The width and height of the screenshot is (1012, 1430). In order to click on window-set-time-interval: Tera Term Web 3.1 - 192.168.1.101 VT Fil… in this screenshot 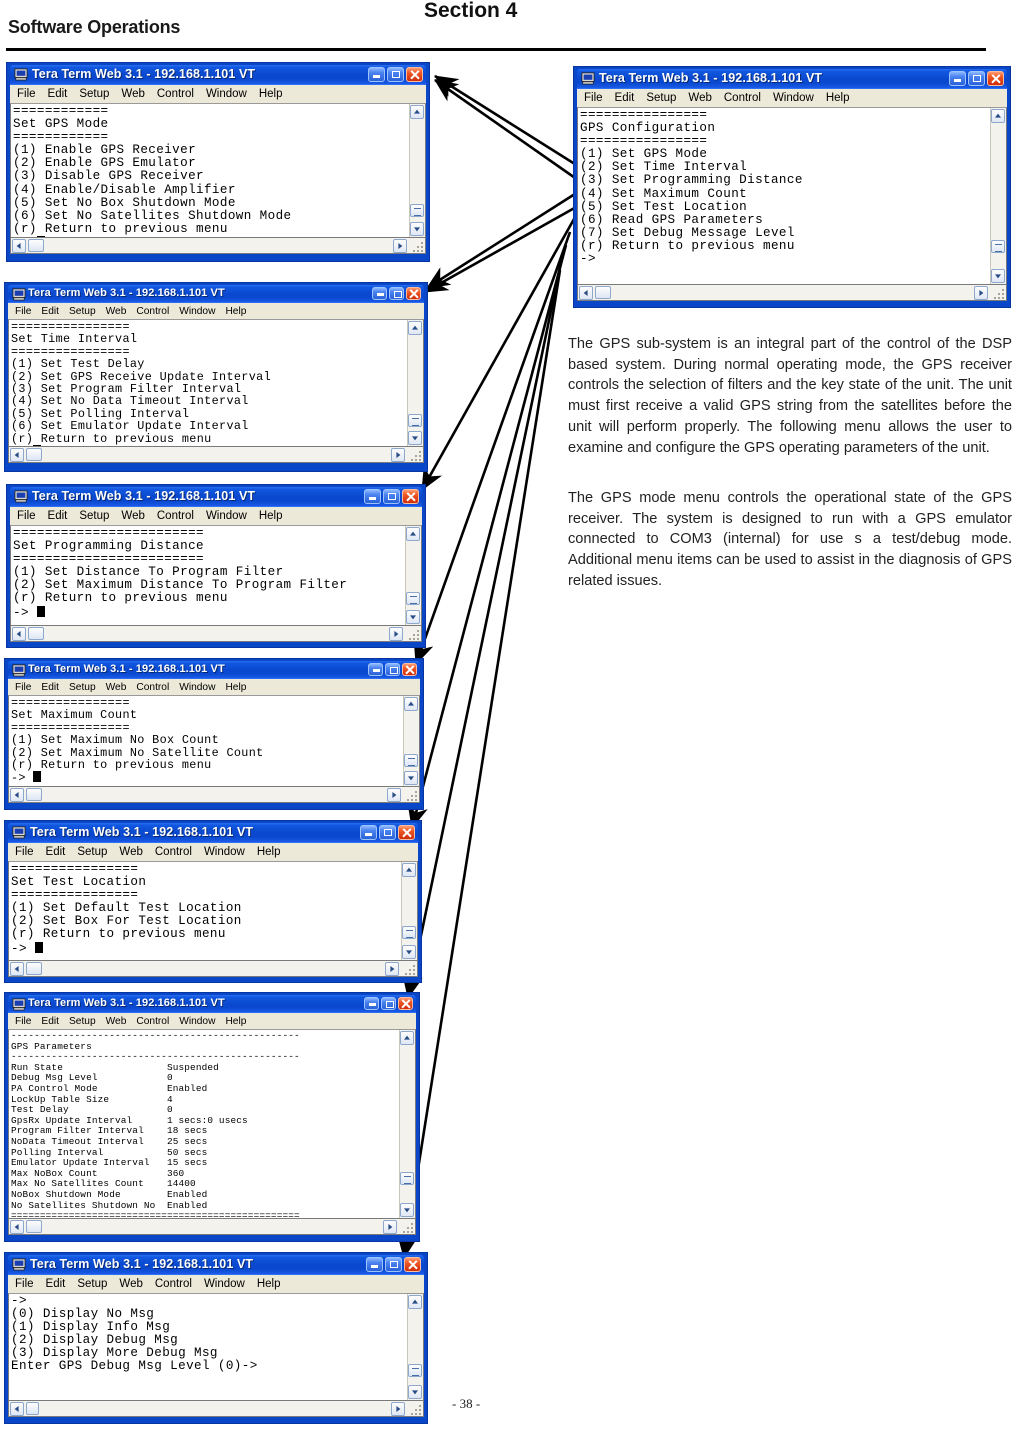, I will do `click(216, 377)`.